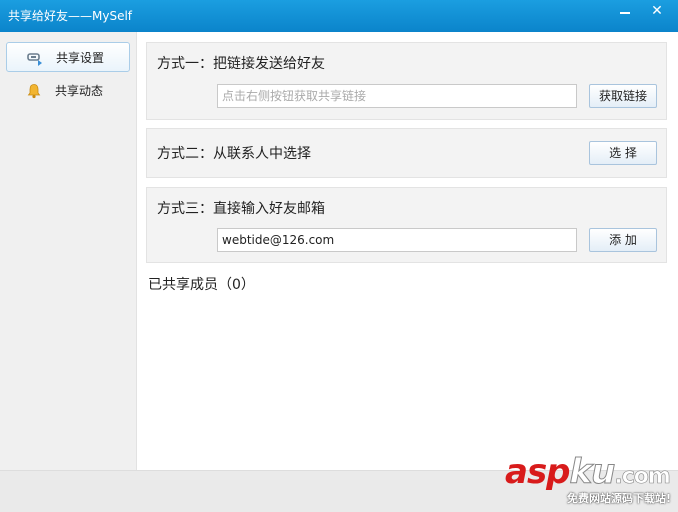 The width and height of the screenshot is (678, 512). I want to click on link-share-panel: 方式一：把链接发送给好友 获取链接, so click(406, 81).